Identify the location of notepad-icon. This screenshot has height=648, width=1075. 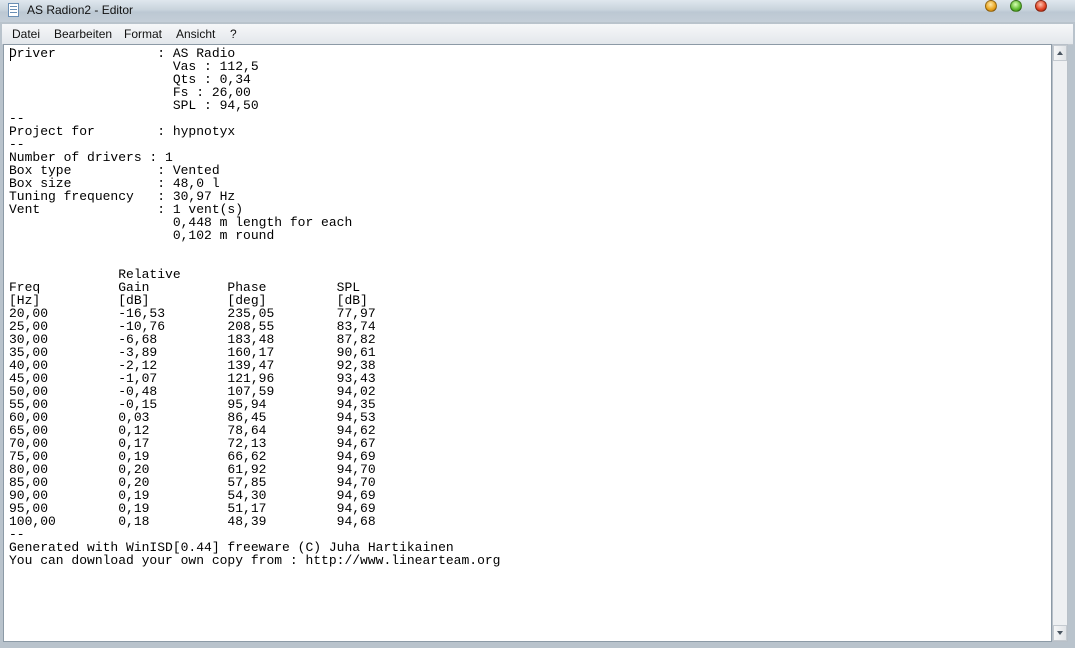
(13, 10).